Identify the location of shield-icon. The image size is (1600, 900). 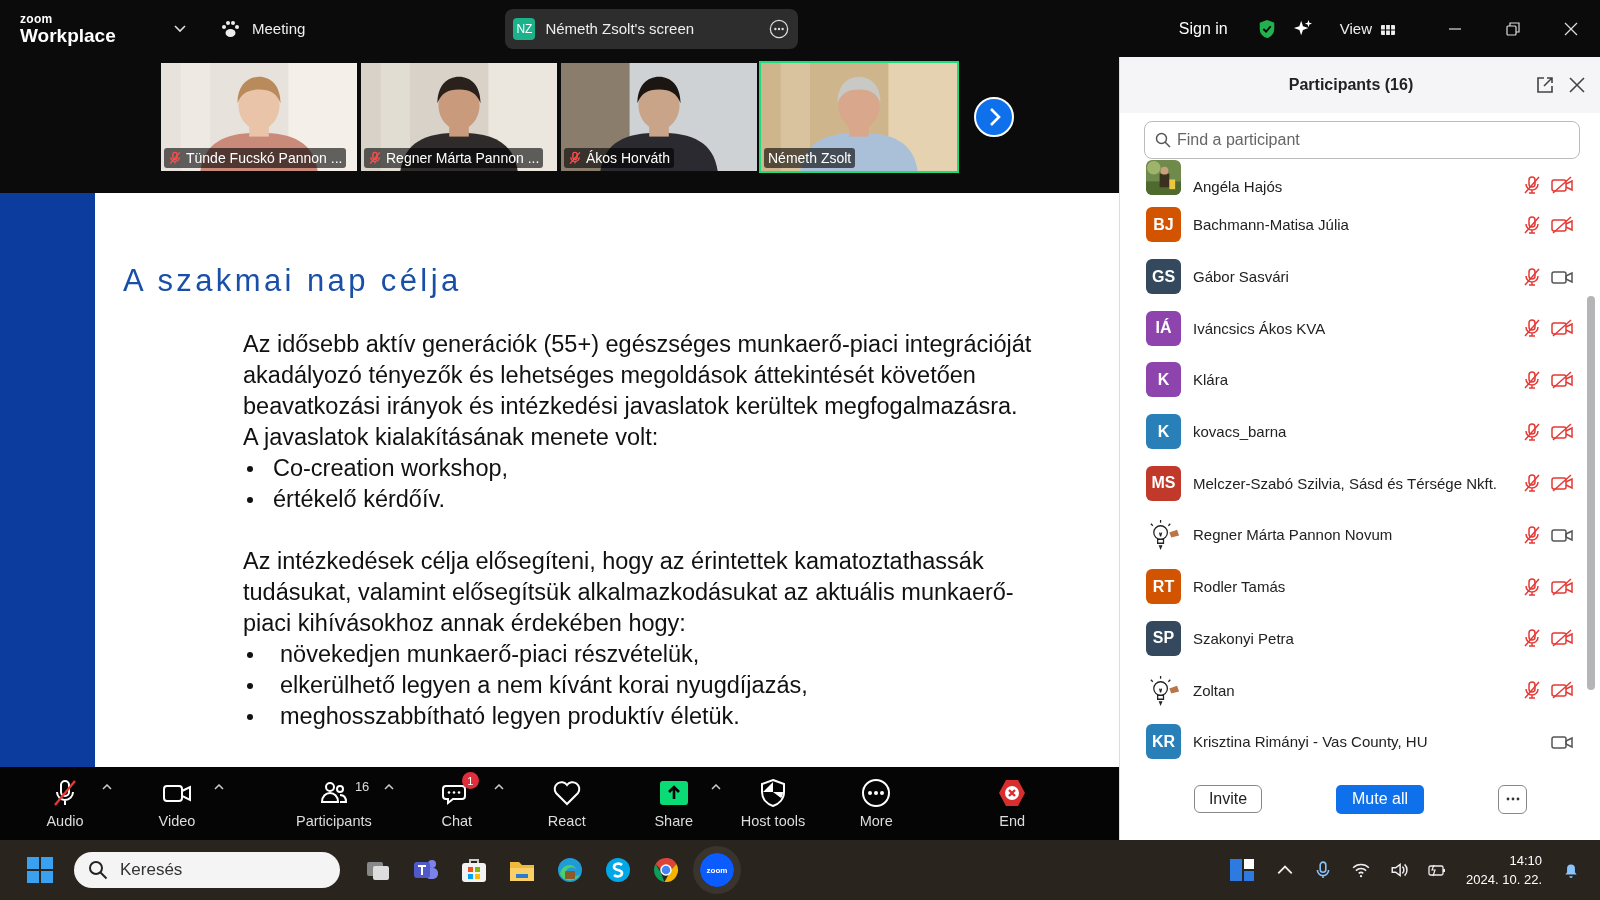
(773, 793).